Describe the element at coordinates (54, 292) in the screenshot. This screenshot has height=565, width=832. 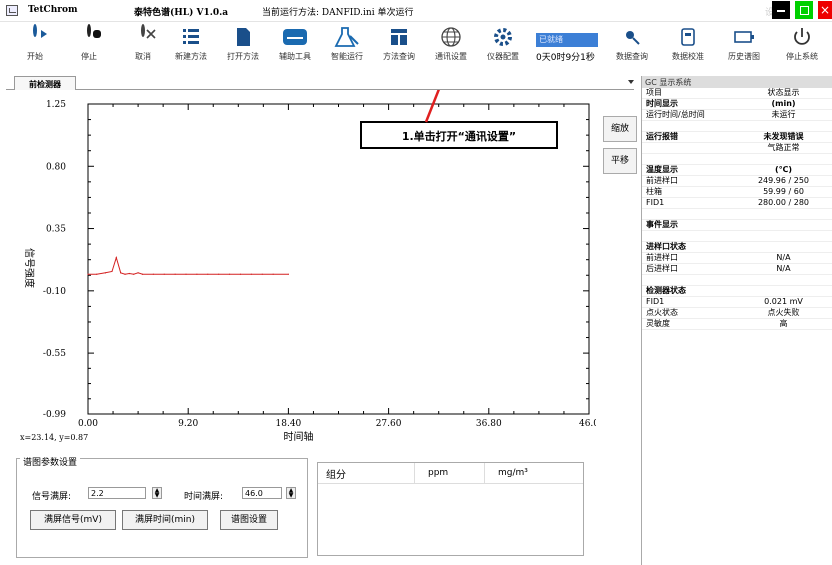
I see `y-tick-label: -0.10` at that location.